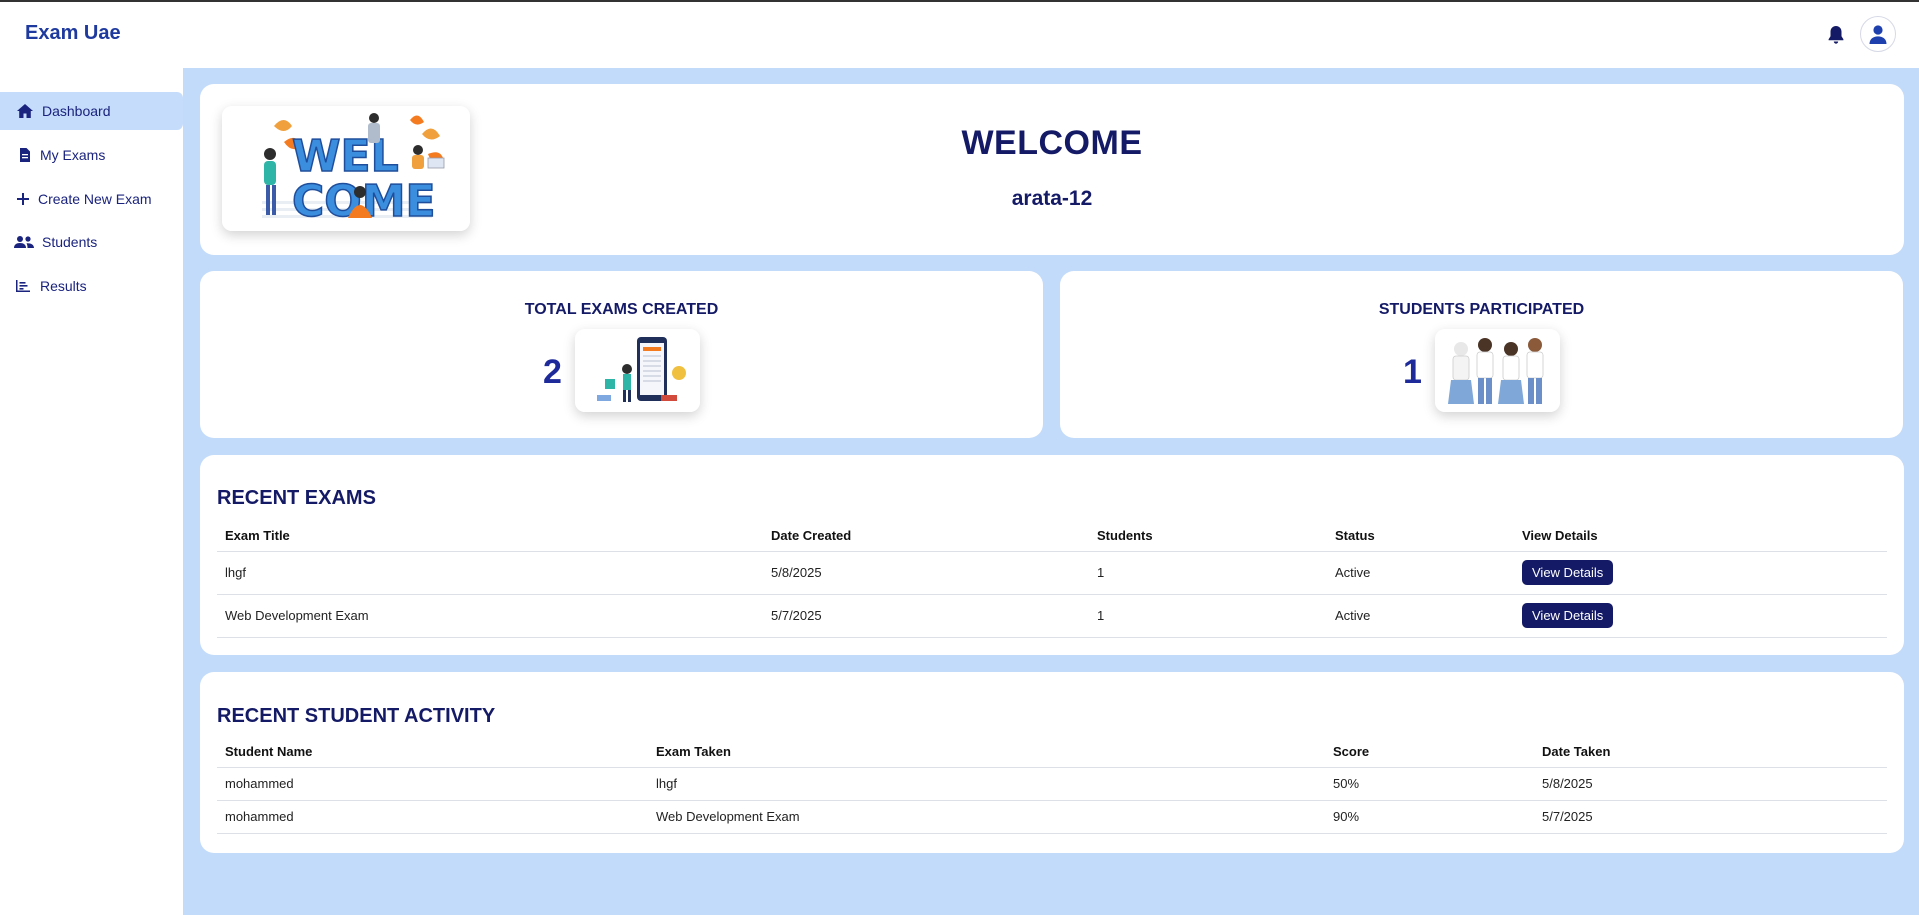 The height and width of the screenshot is (915, 1919). Describe the element at coordinates (926, 573) in the screenshot. I see `date-created-cell: 5/8/2025` at that location.